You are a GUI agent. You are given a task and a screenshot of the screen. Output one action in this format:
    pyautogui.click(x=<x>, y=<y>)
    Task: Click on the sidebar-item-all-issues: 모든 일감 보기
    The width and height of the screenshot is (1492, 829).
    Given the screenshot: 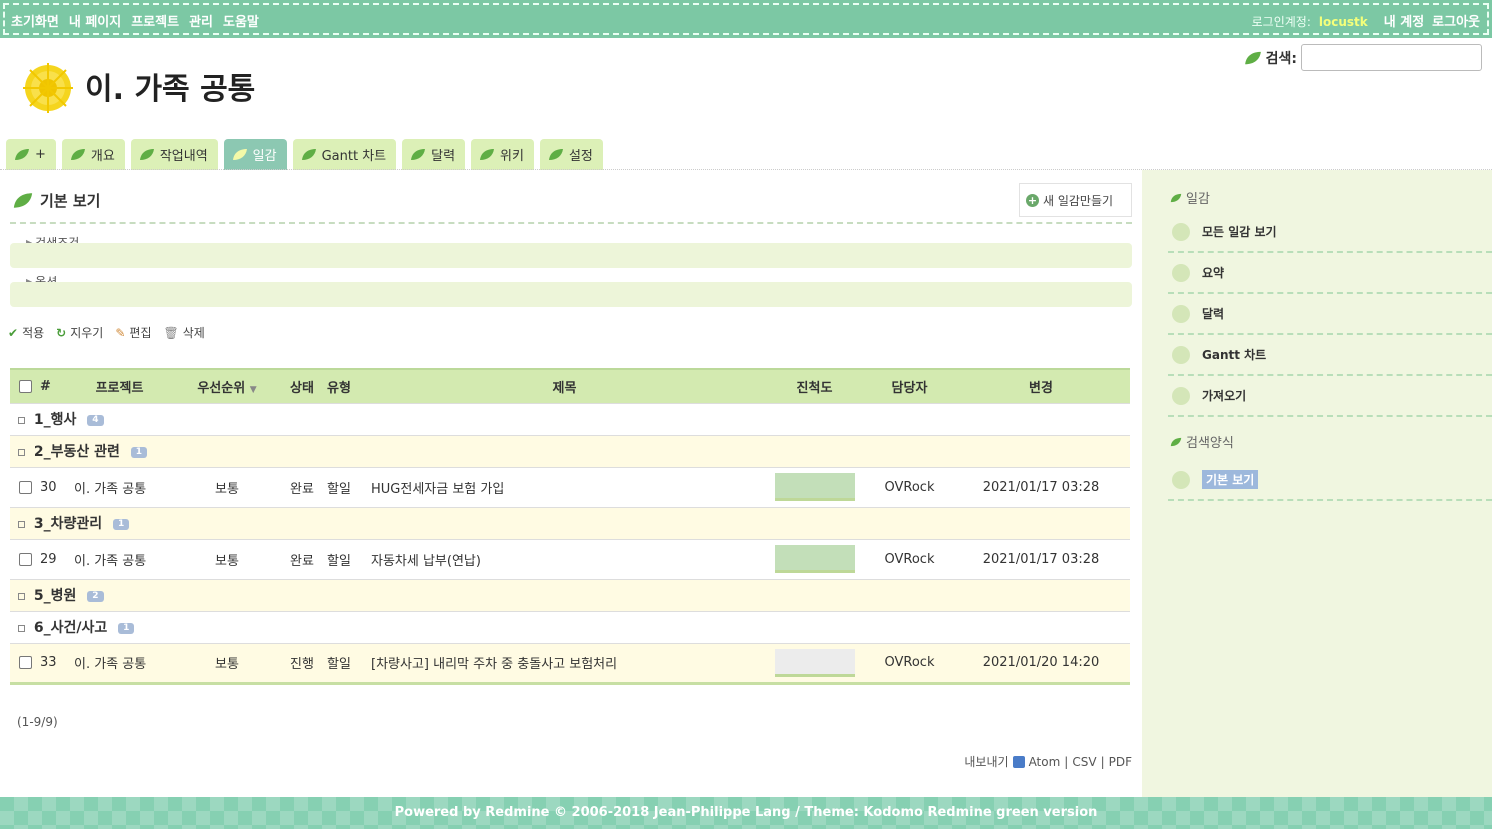 What is the action you would take?
    pyautogui.click(x=1330, y=232)
    